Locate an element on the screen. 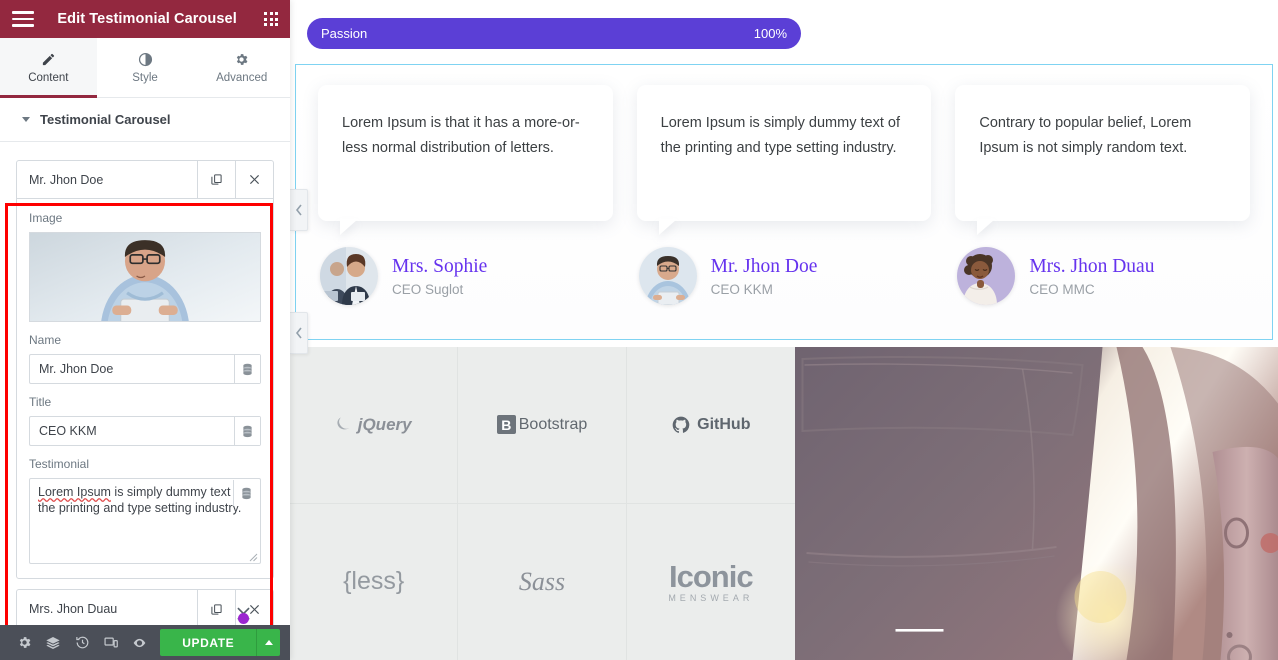  responsive-mode-icon is located at coordinates (111, 642).